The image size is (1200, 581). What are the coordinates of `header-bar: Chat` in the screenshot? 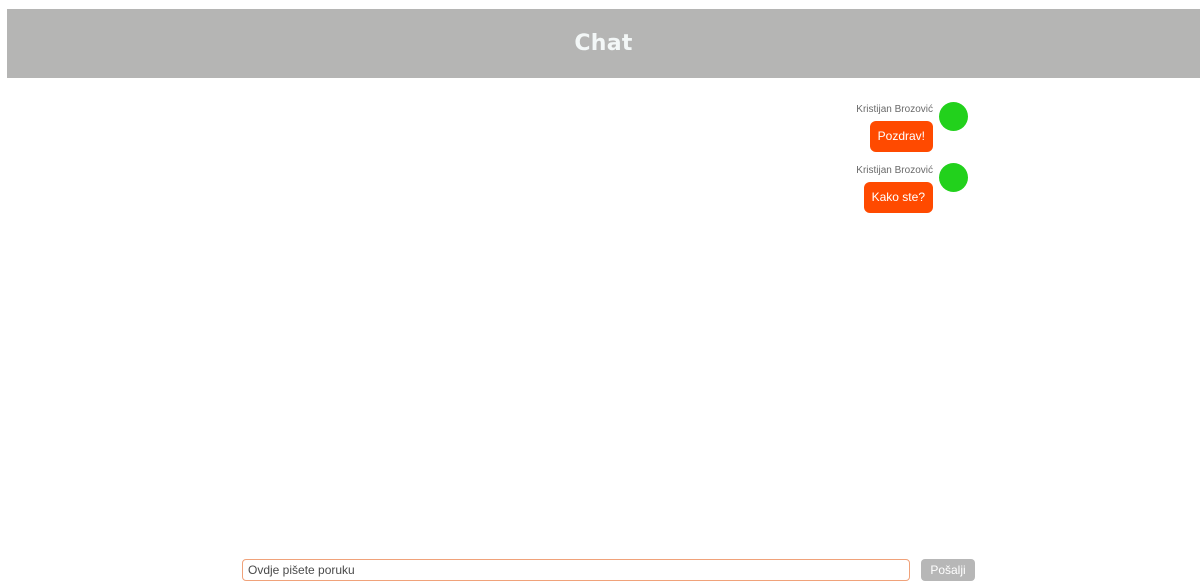 It's located at (603, 43).